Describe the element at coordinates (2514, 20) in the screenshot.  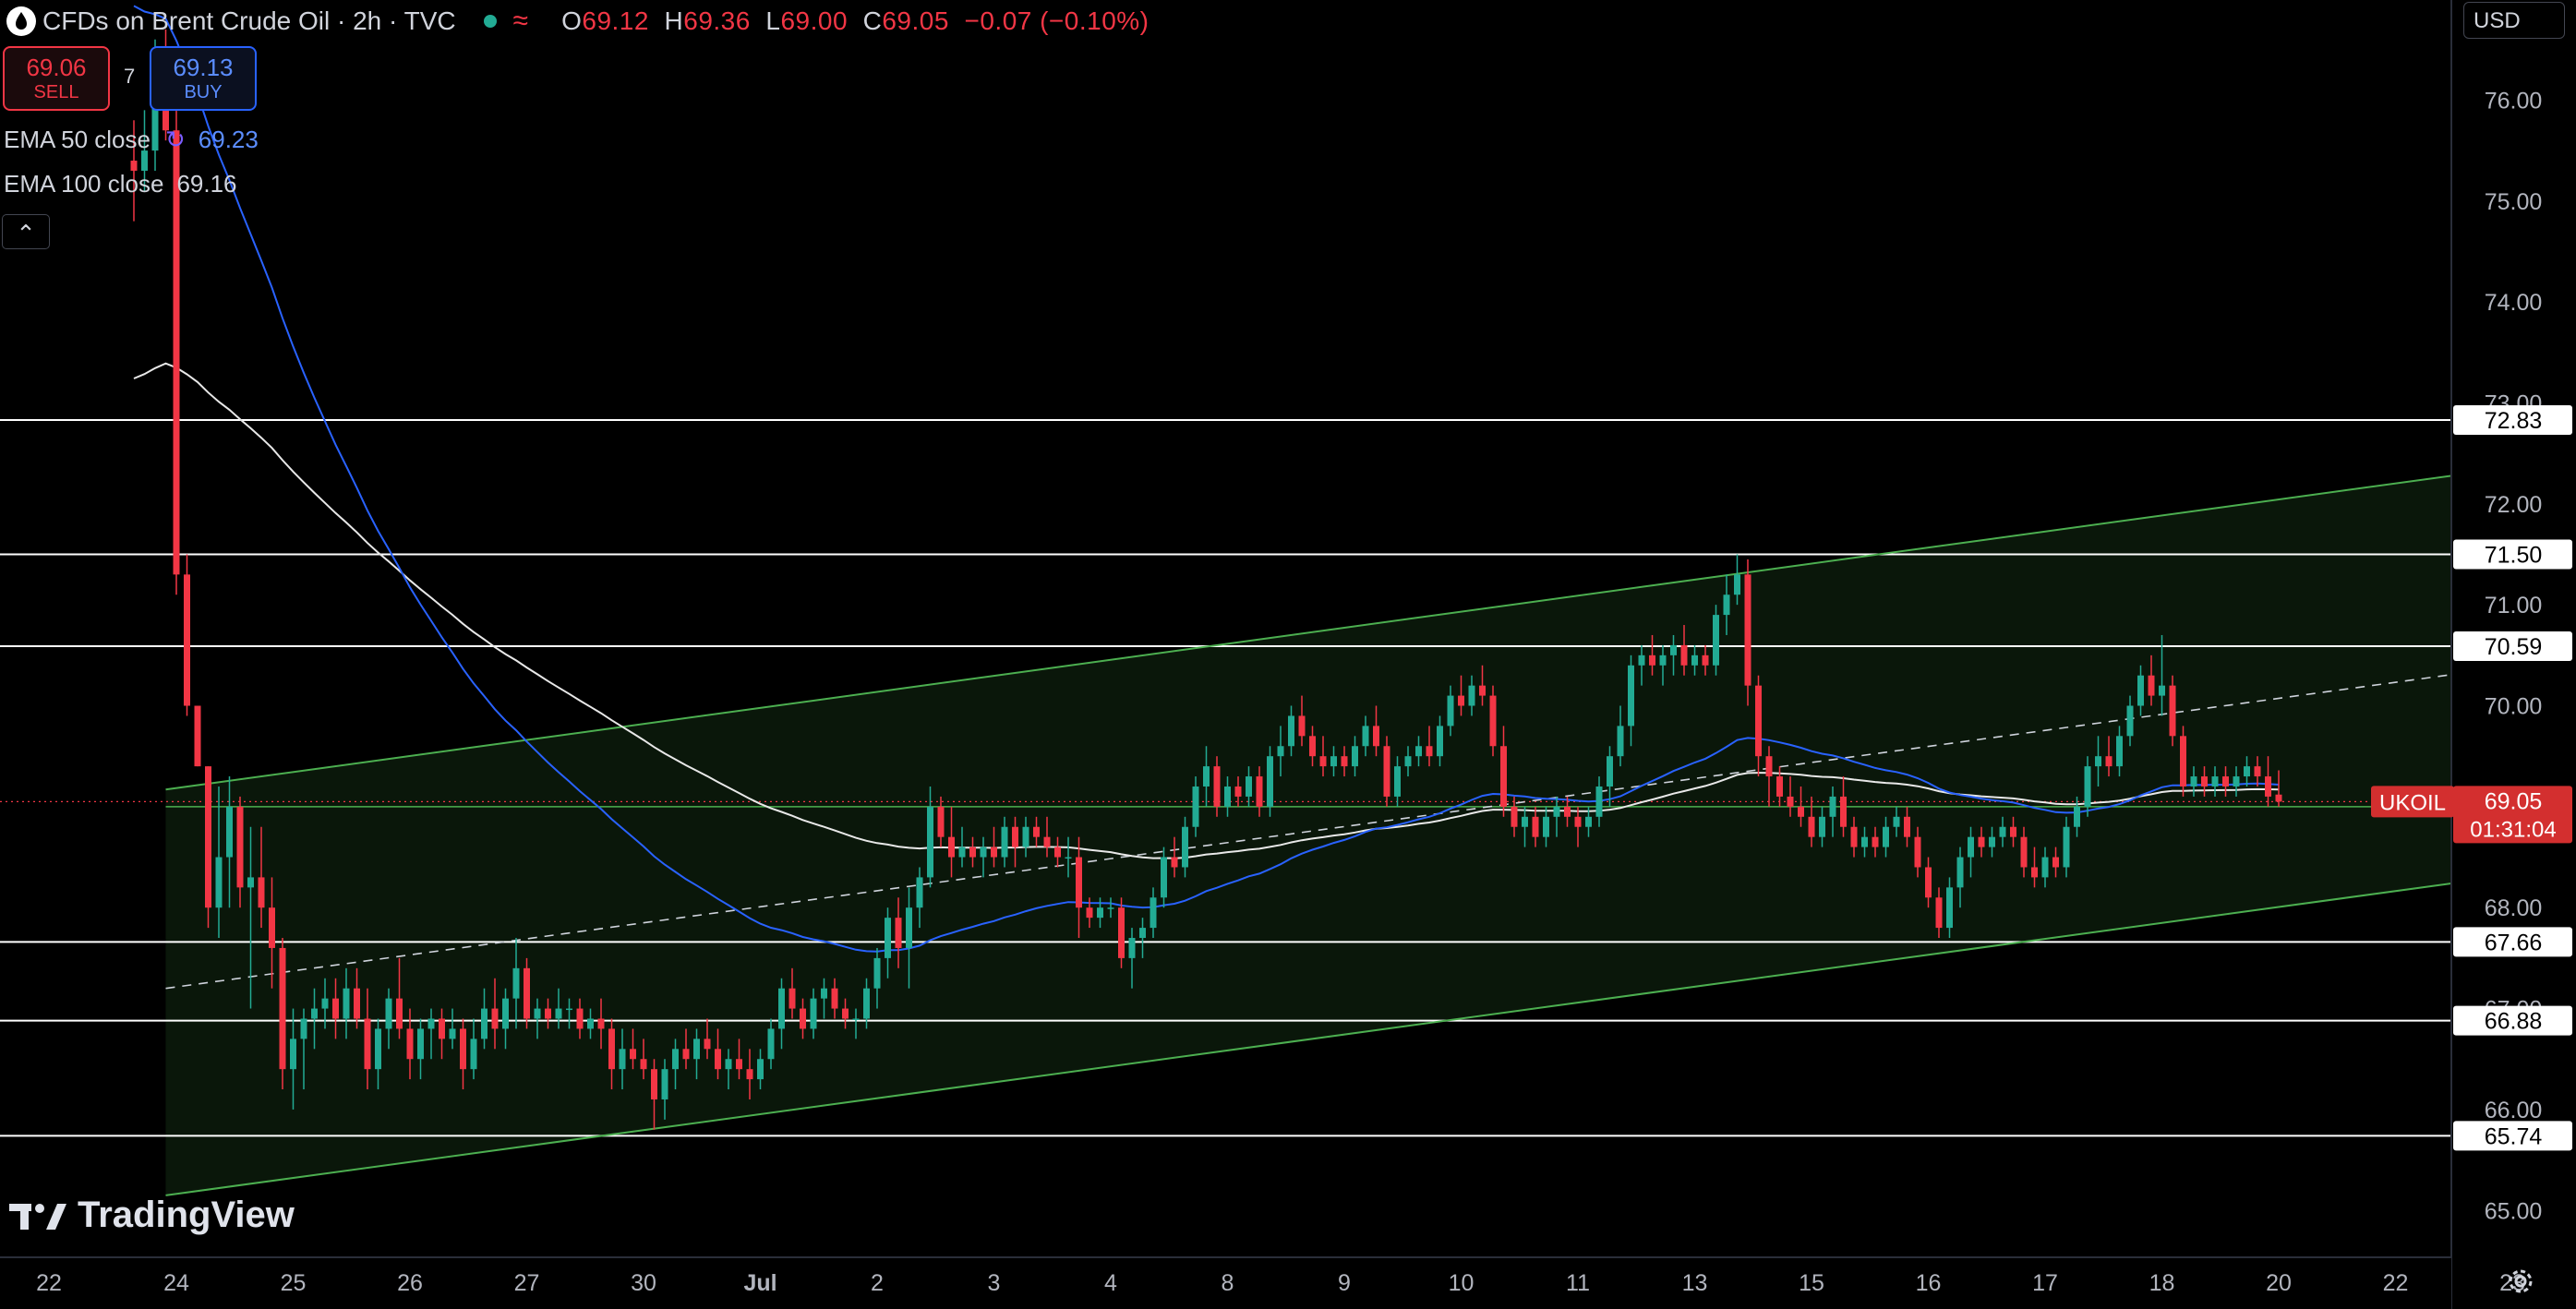
I see `currency-selector: USD` at that location.